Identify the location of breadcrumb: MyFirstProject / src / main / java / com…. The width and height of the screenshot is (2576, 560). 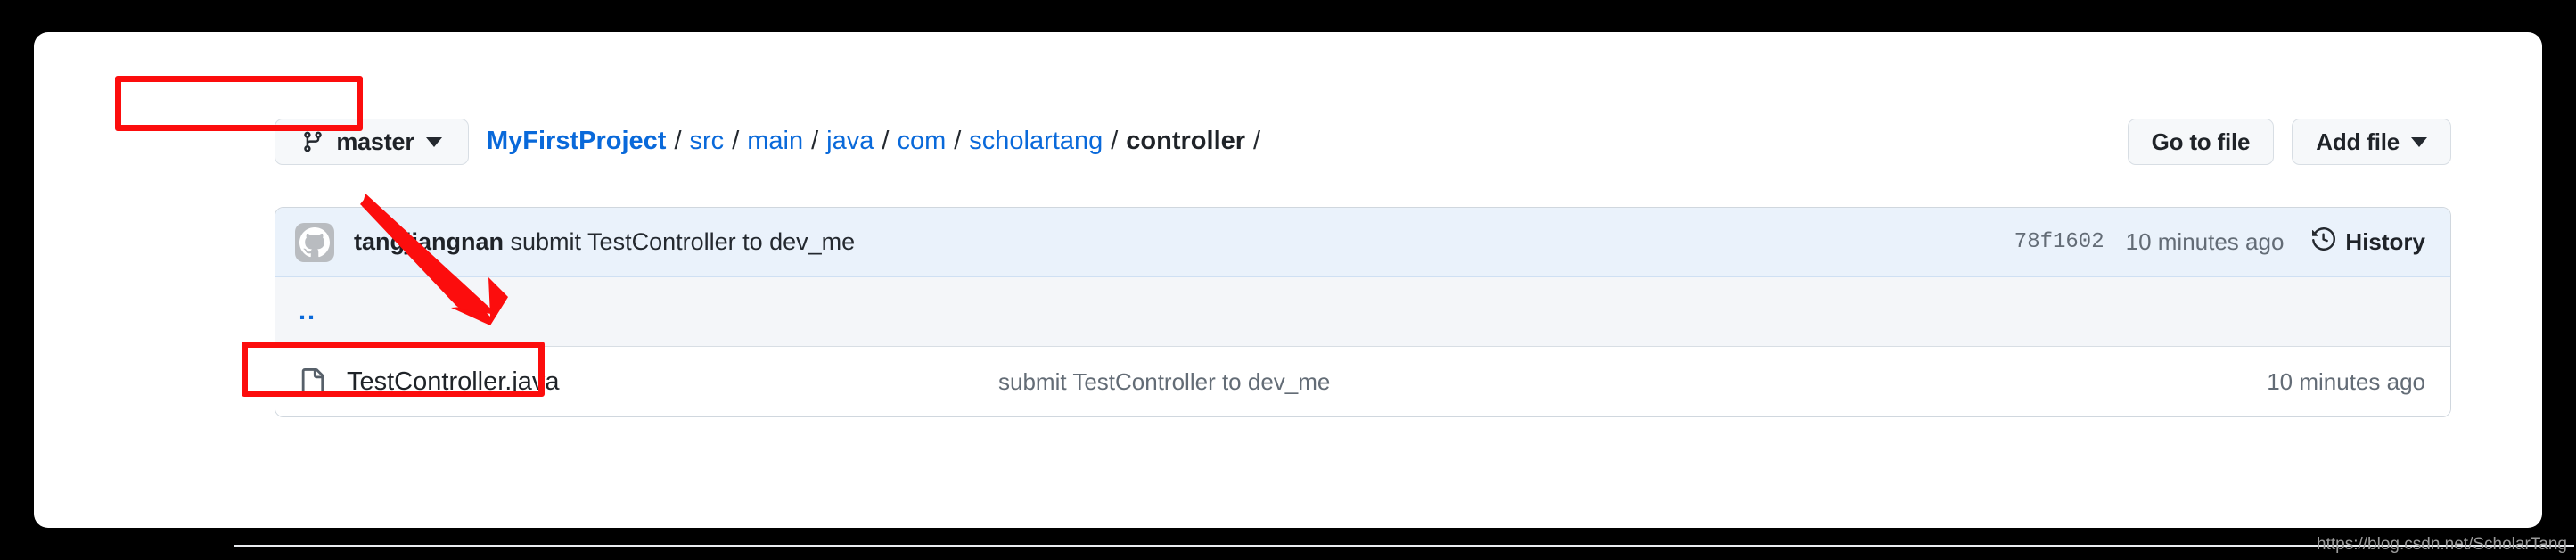
(878, 141).